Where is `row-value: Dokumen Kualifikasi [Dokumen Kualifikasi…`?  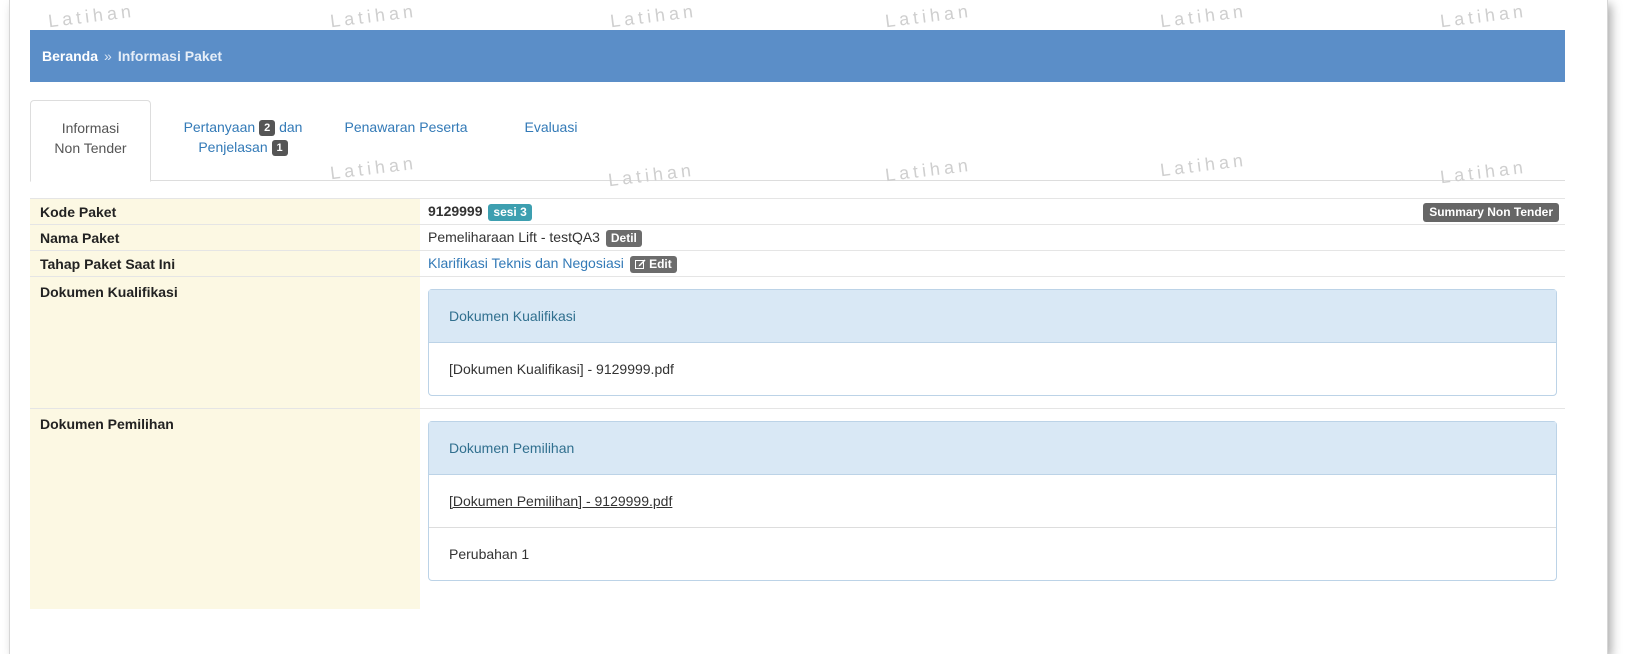
row-value: Dokumen Kualifikasi [Dokumen Kualifikasi… is located at coordinates (992, 342).